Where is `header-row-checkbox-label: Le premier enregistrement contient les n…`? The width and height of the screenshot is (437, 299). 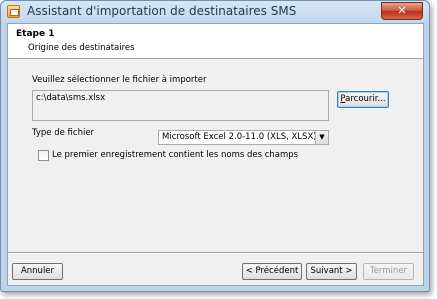 header-row-checkbox-label: Le premier enregistrement contient les n… is located at coordinates (175, 155).